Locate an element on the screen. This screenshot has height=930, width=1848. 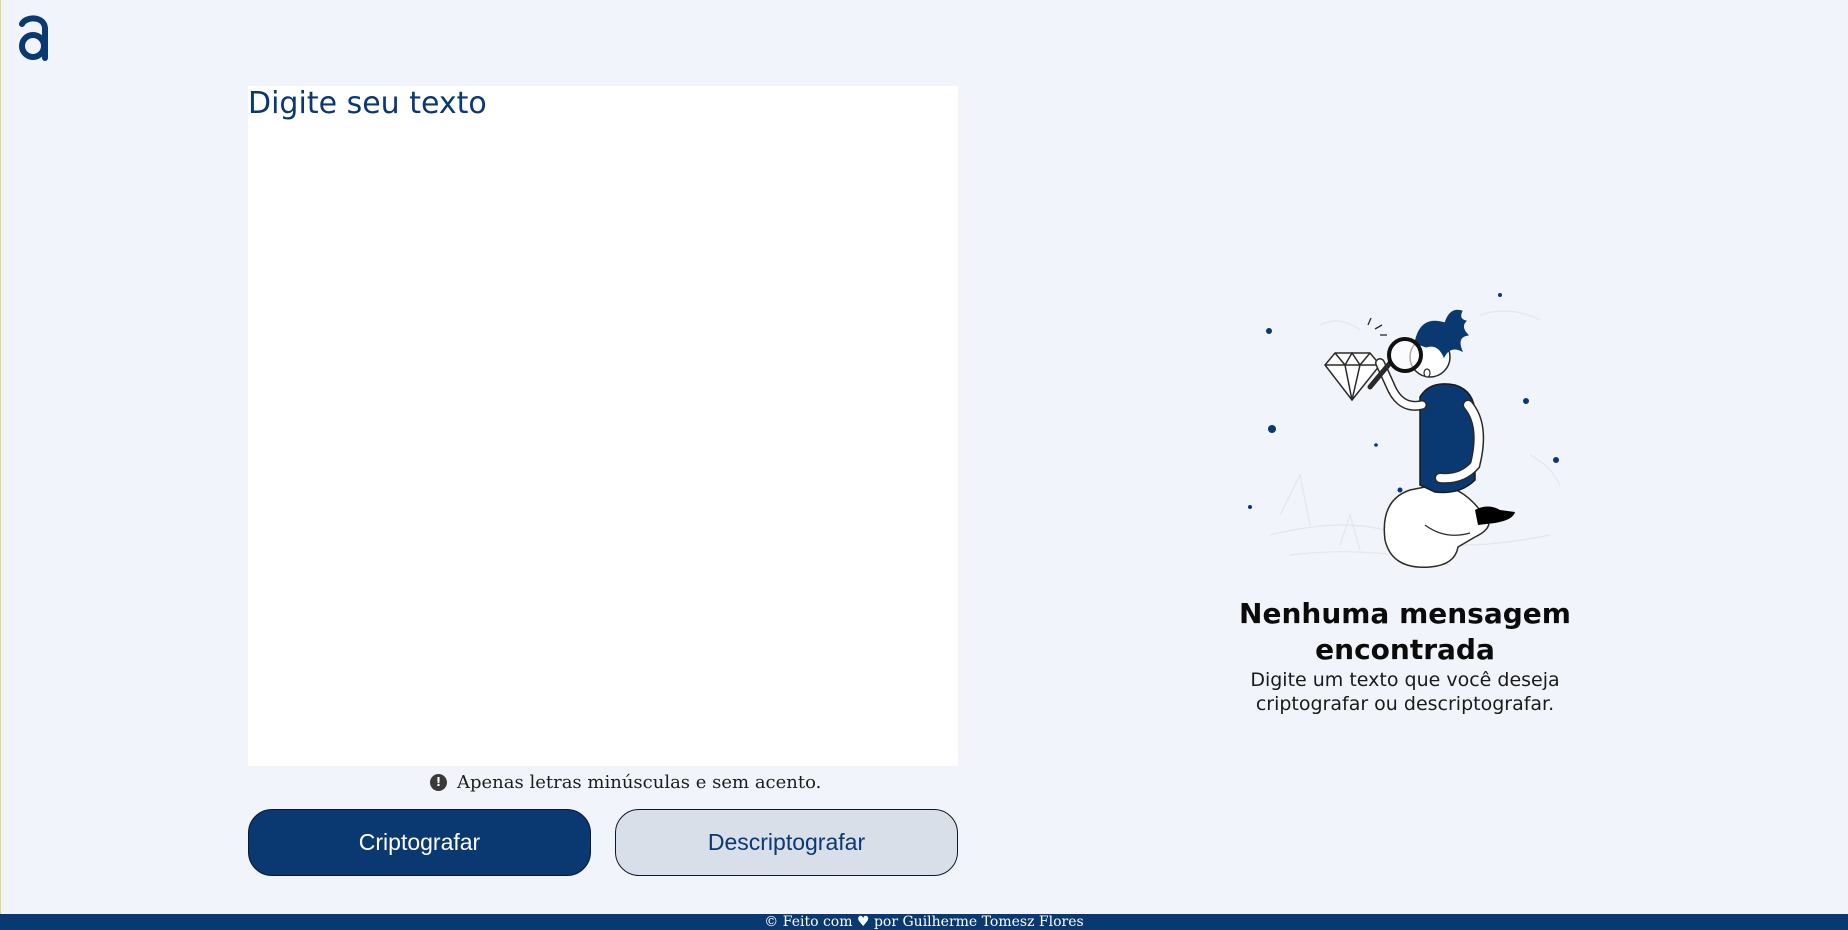
hint-text: Apenas letras minúsculas e sem acento. is located at coordinates (639, 782).